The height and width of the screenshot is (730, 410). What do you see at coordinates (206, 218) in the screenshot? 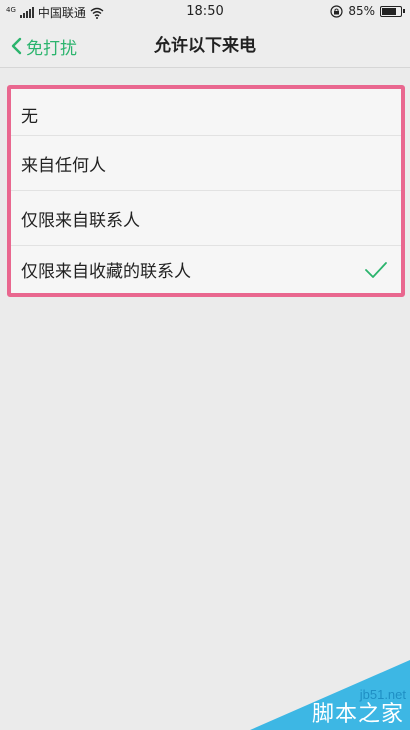
I see `option-contacts-only: 仅限来自联系人` at bounding box center [206, 218].